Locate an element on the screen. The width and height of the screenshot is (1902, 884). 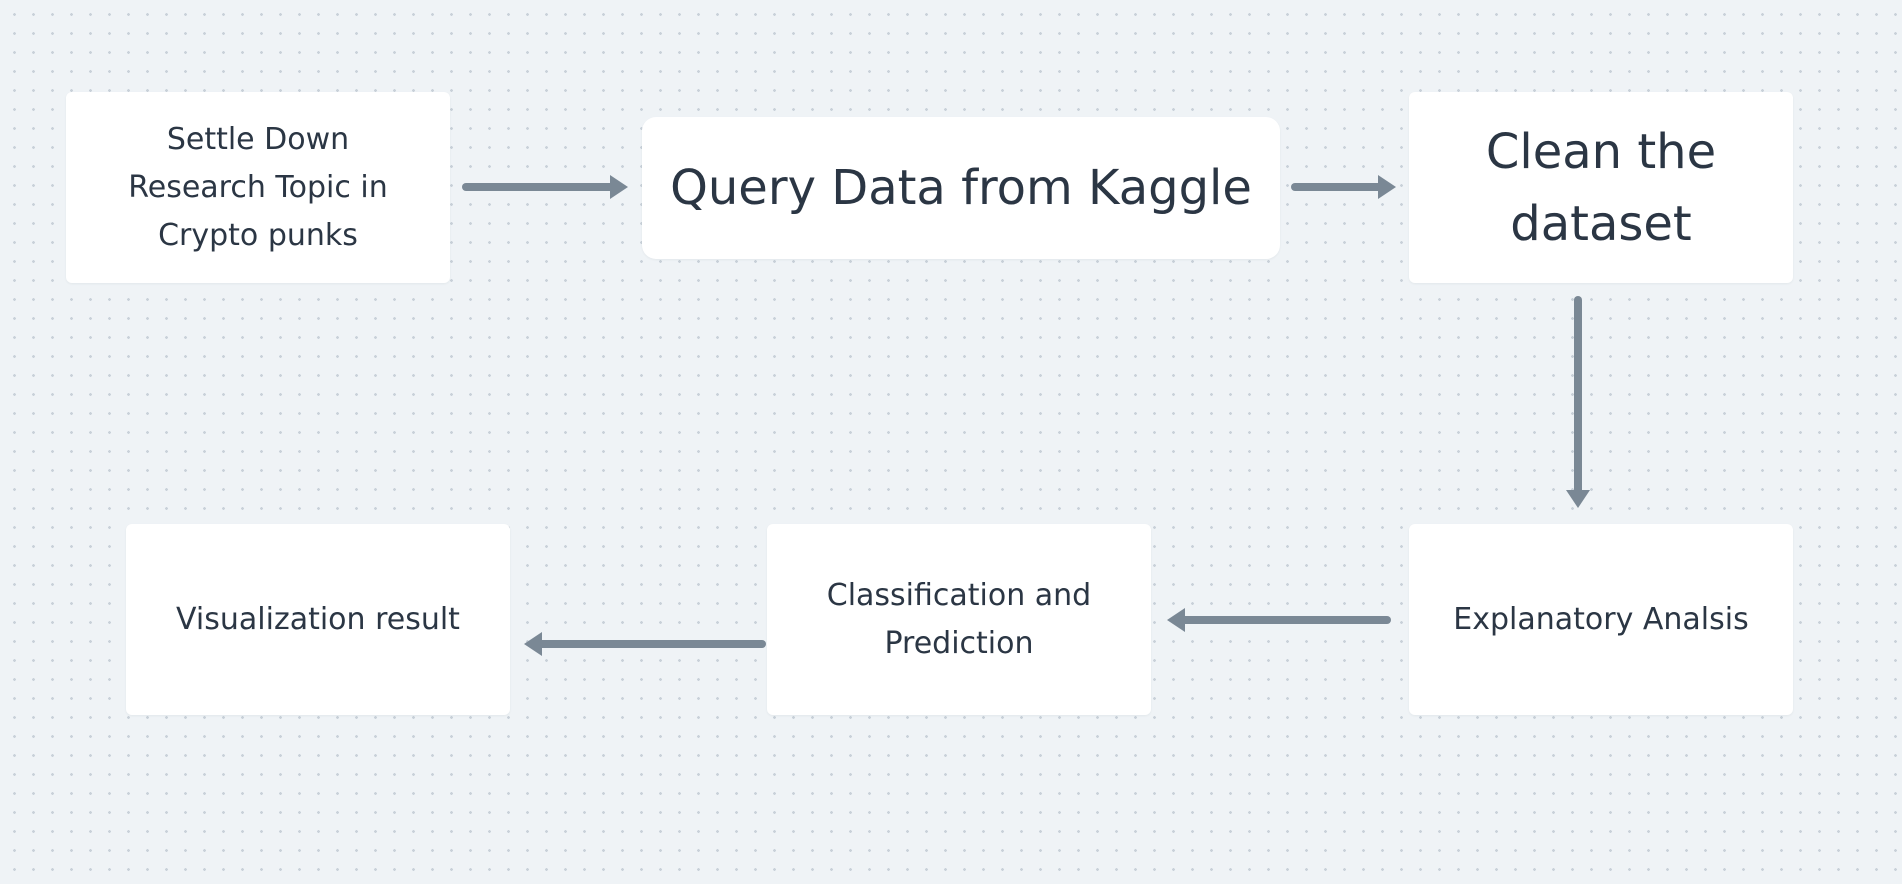
node-label: Clean the dataset is located at coordinates (1601, 187).